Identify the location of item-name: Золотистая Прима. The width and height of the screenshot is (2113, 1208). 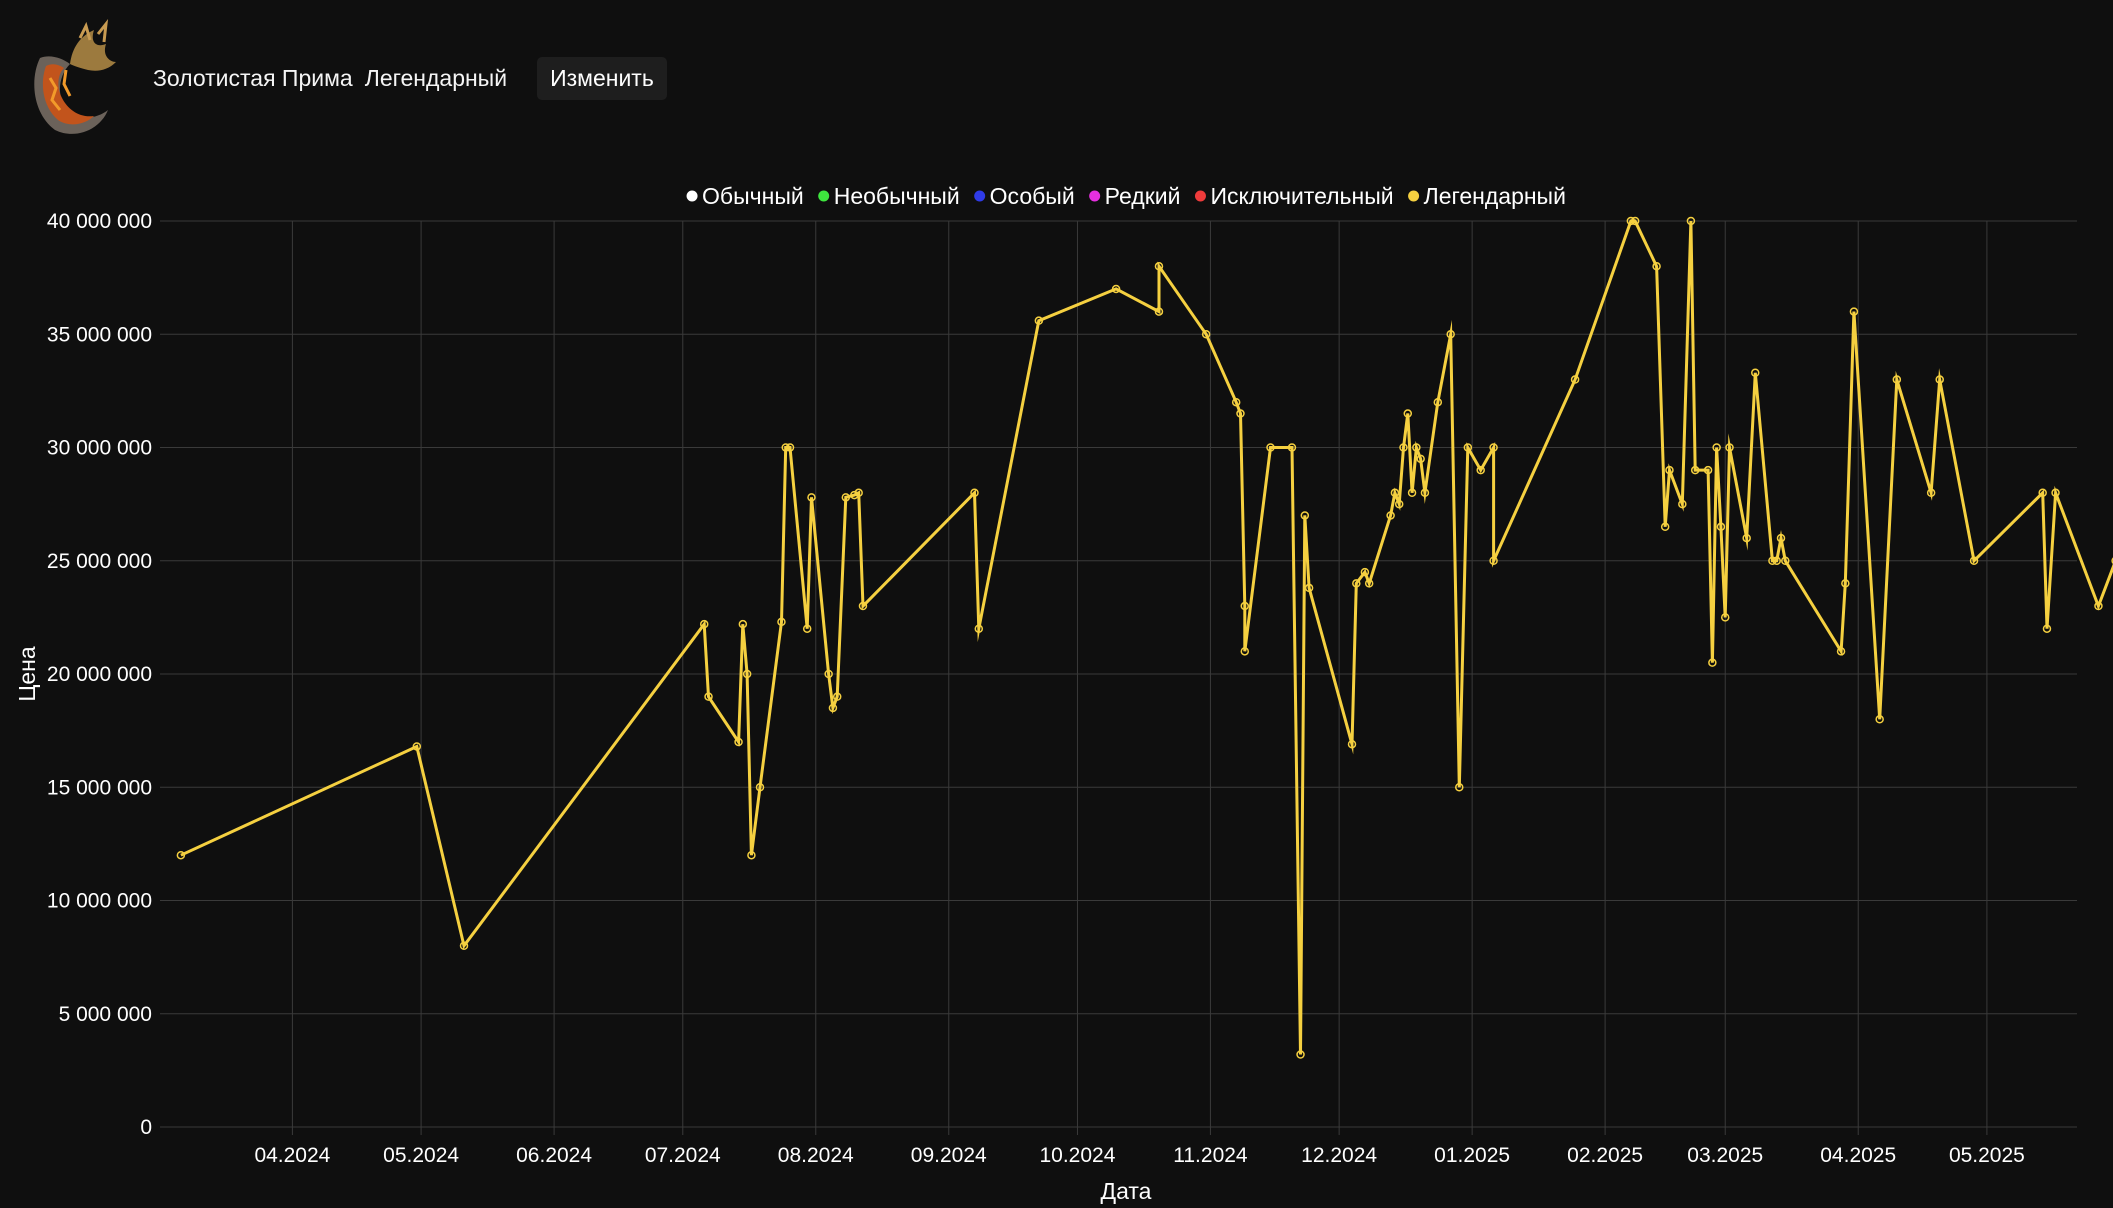
(253, 77).